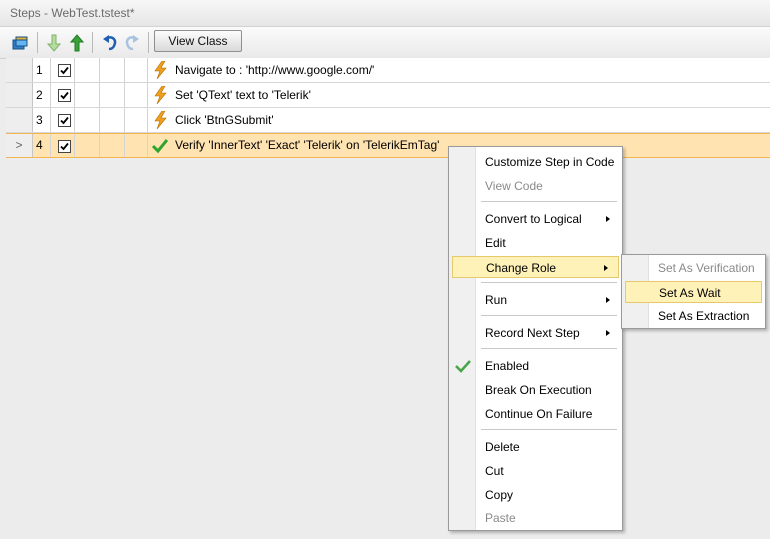 Image resolution: width=770 pixels, height=539 pixels. I want to click on undo-icon, so click(110, 43).